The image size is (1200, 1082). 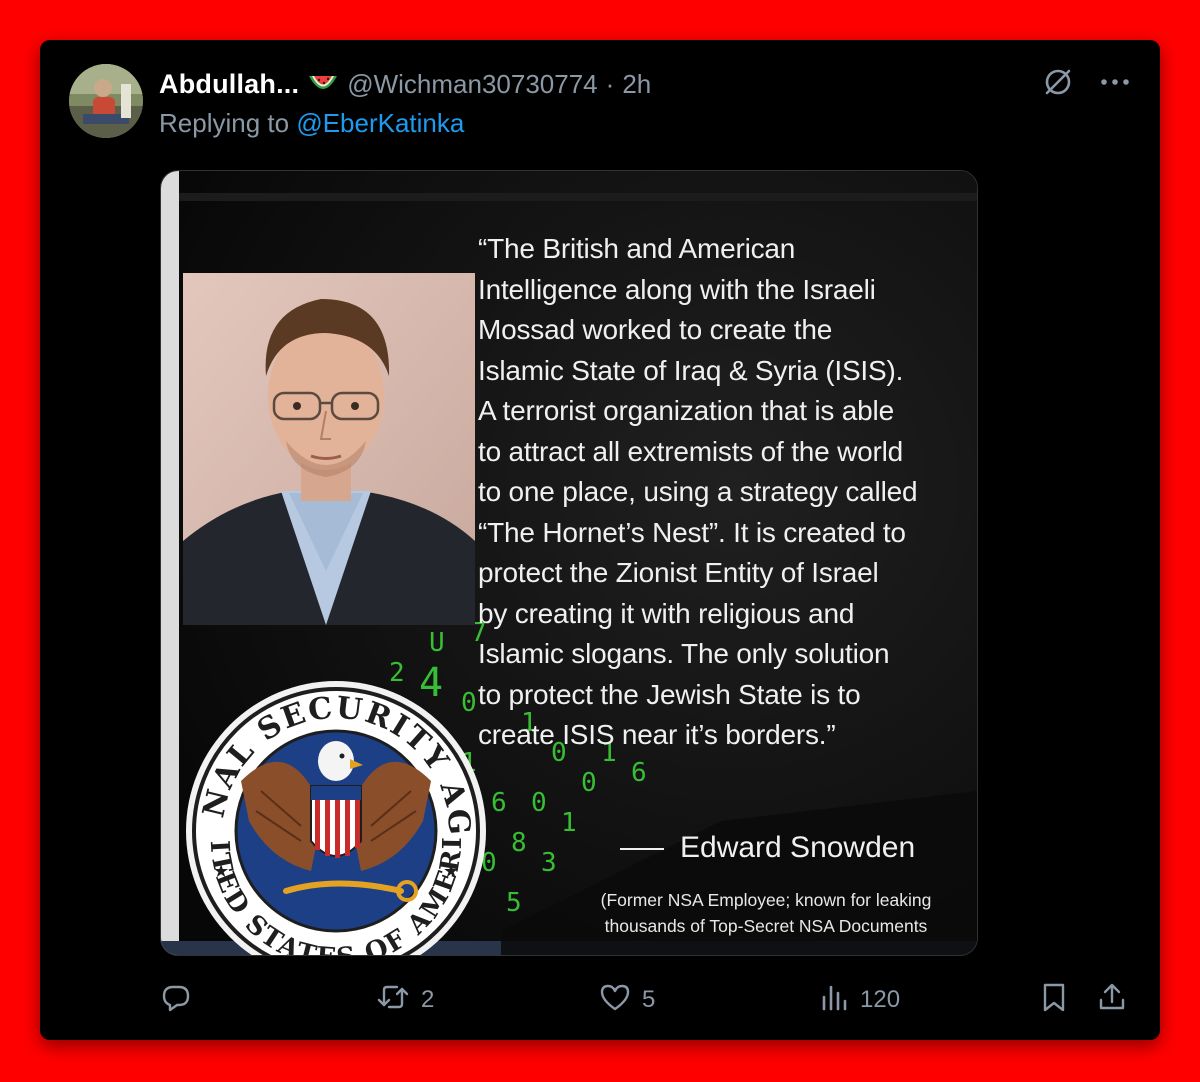 I want to click on replying-to: Replying to @EberKatinka, so click(x=311, y=123).